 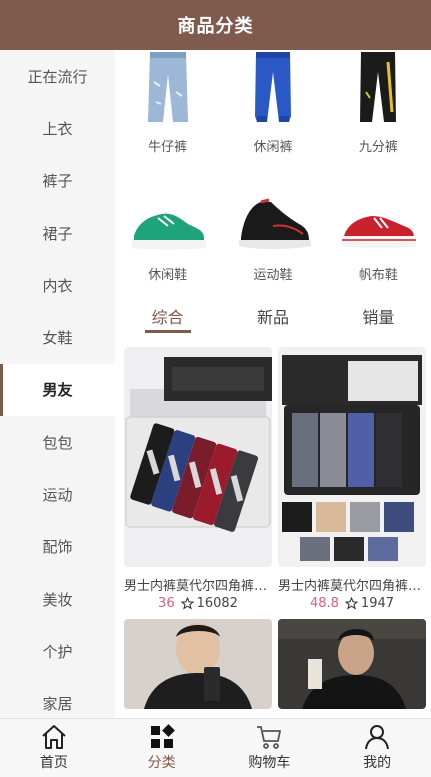 I want to click on tab-sales: 销量, so click(x=378, y=316).